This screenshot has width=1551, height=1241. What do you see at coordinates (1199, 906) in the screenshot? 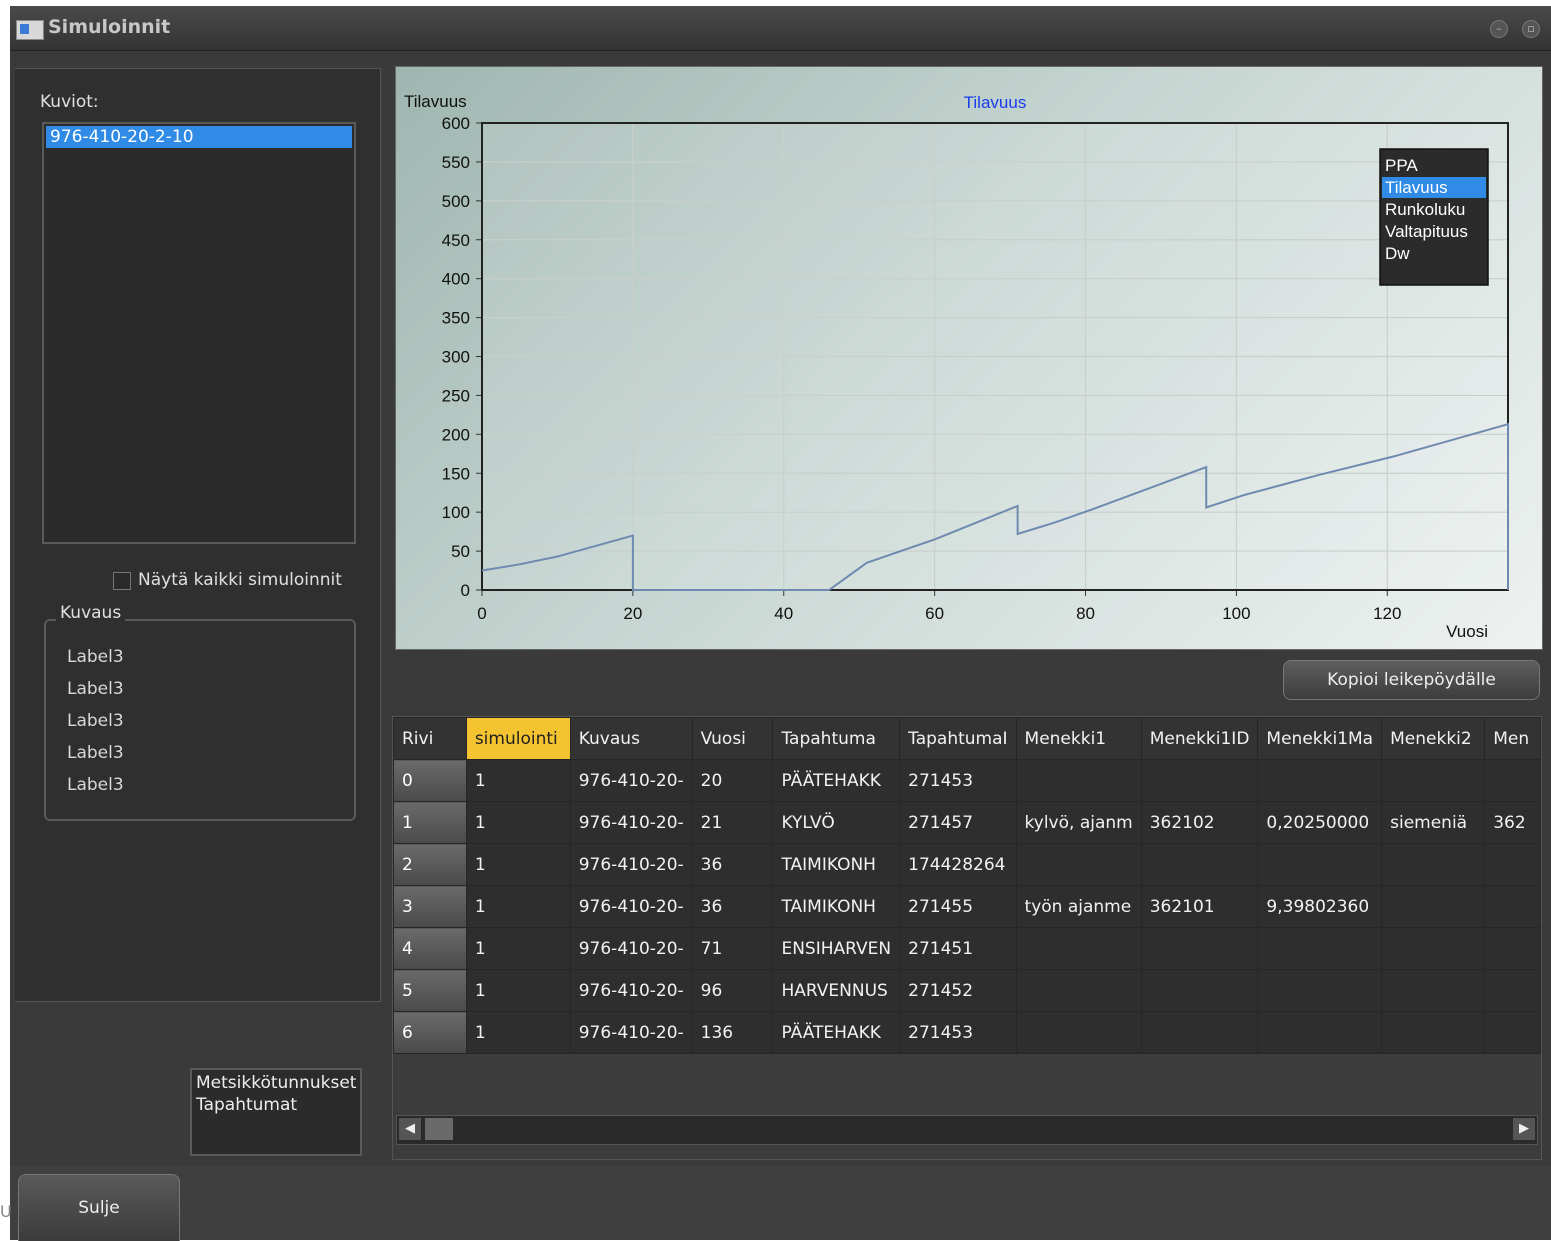
I see `table-cell: 362101` at bounding box center [1199, 906].